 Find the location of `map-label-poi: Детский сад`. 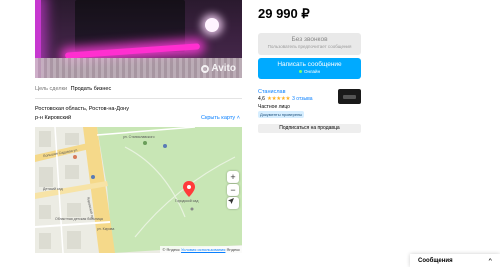

map-label-poi: Детский сад is located at coordinates (53, 189).